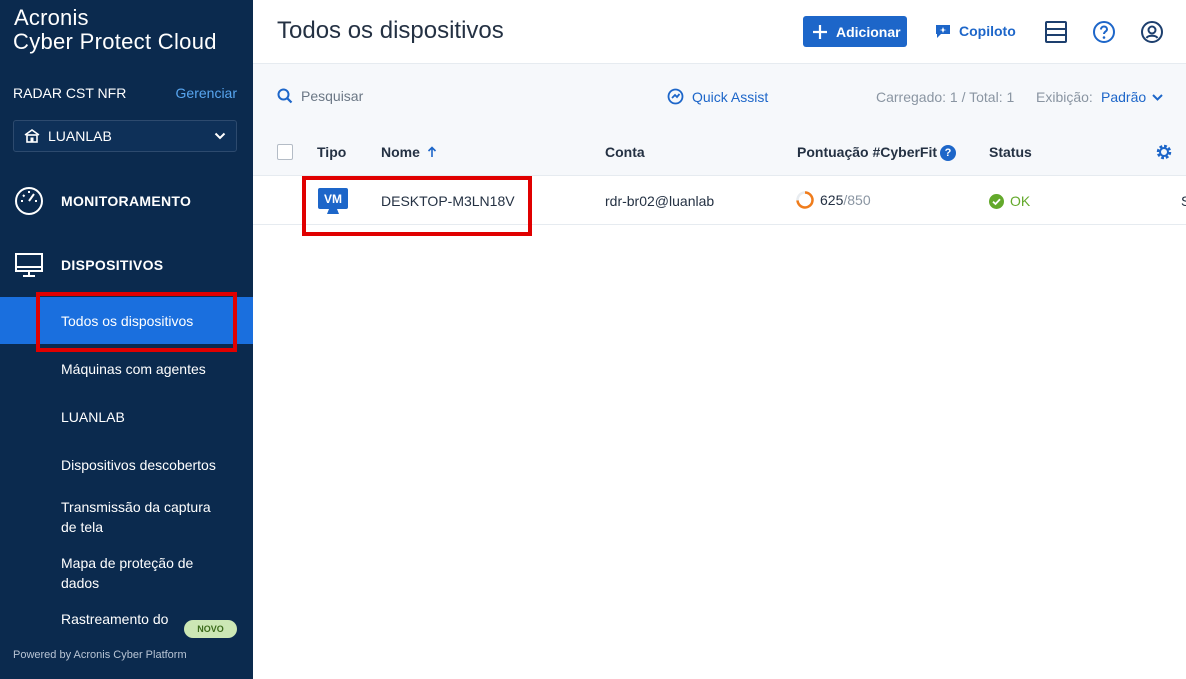  I want to click on view-select: Padrão, so click(1132, 97).